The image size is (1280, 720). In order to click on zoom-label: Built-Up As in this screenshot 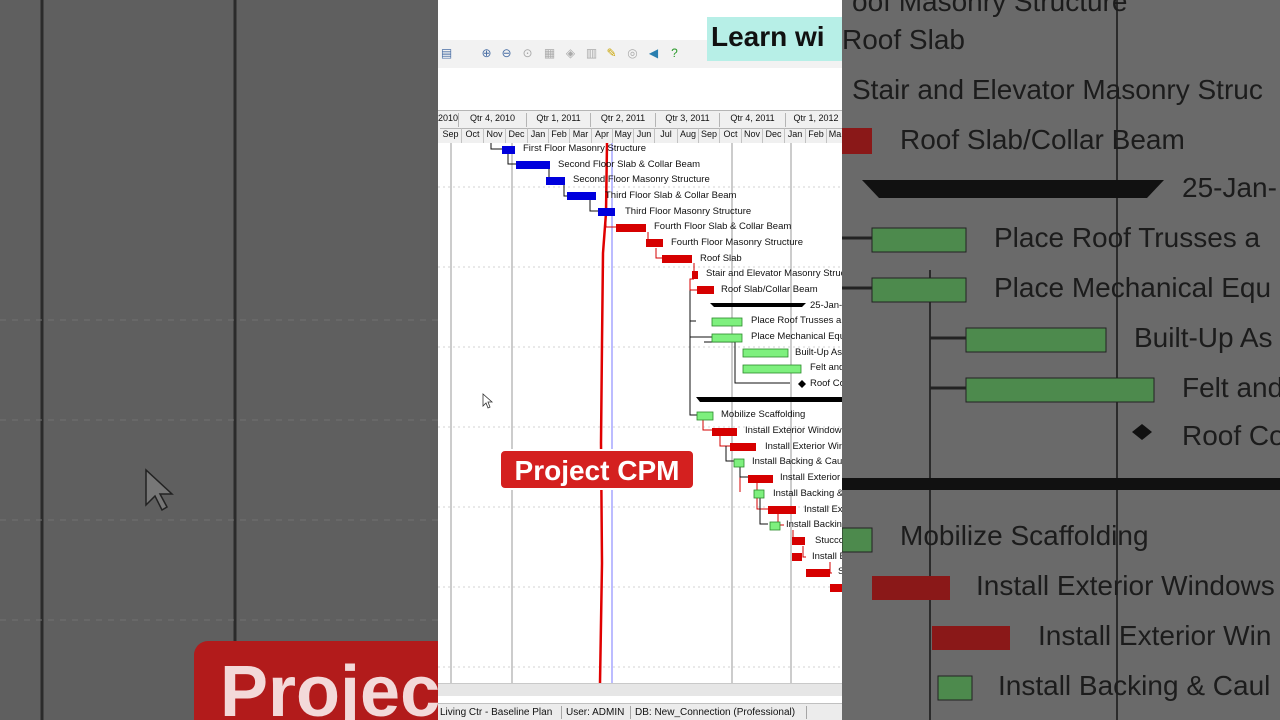, I will do `click(1203, 337)`.